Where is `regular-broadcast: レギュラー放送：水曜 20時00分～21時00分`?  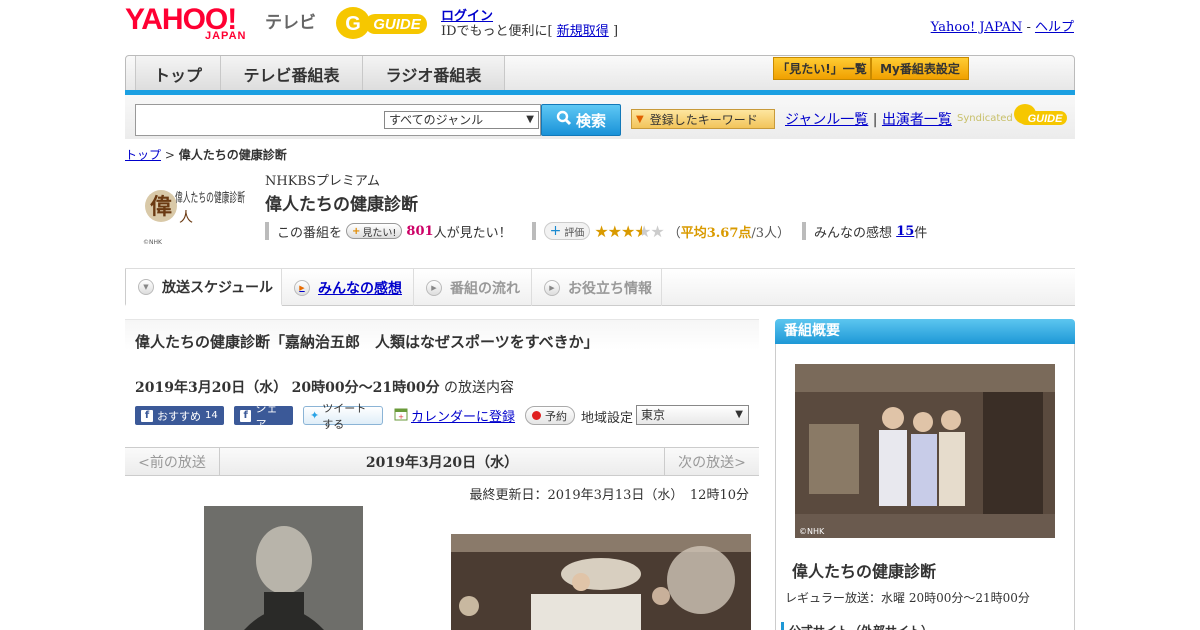 regular-broadcast: レギュラー放送：水曜 20時00分～21時00分 is located at coordinates (907, 598).